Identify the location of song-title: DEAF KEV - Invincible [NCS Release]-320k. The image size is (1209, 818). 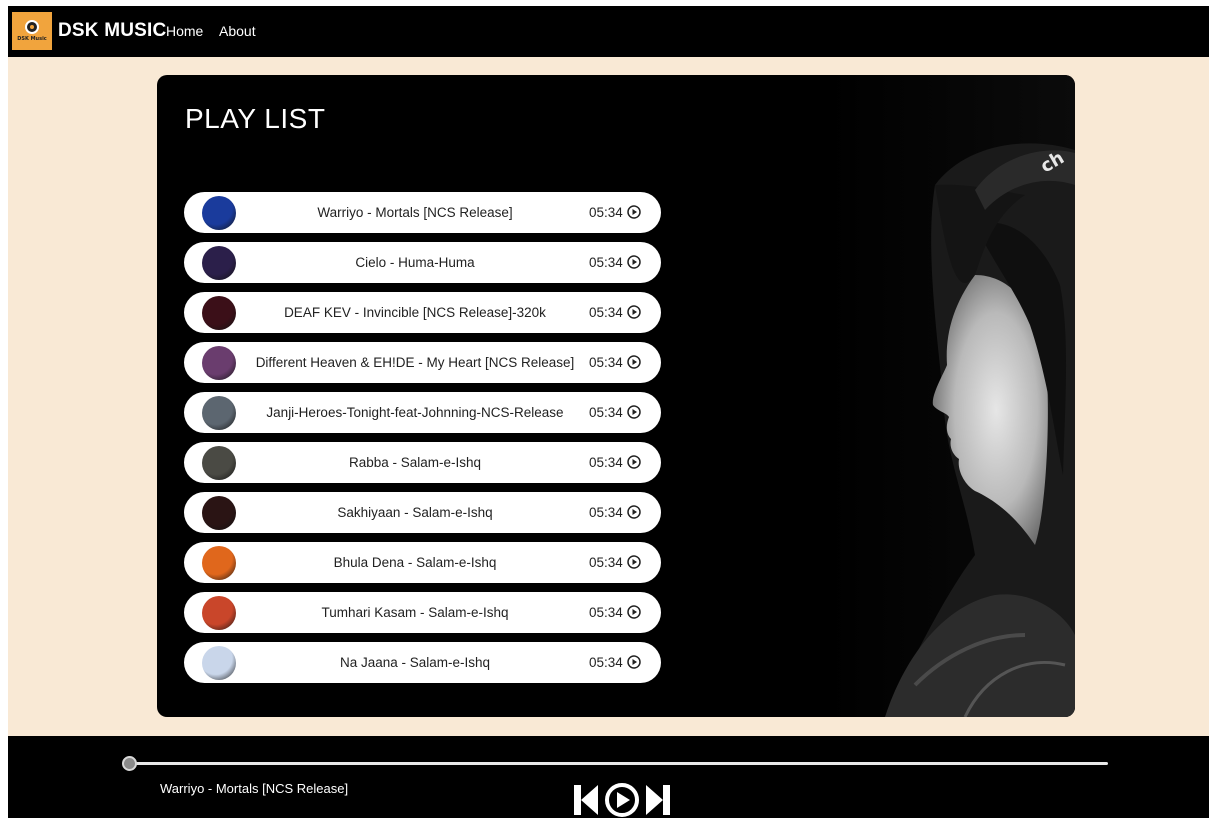
(415, 312).